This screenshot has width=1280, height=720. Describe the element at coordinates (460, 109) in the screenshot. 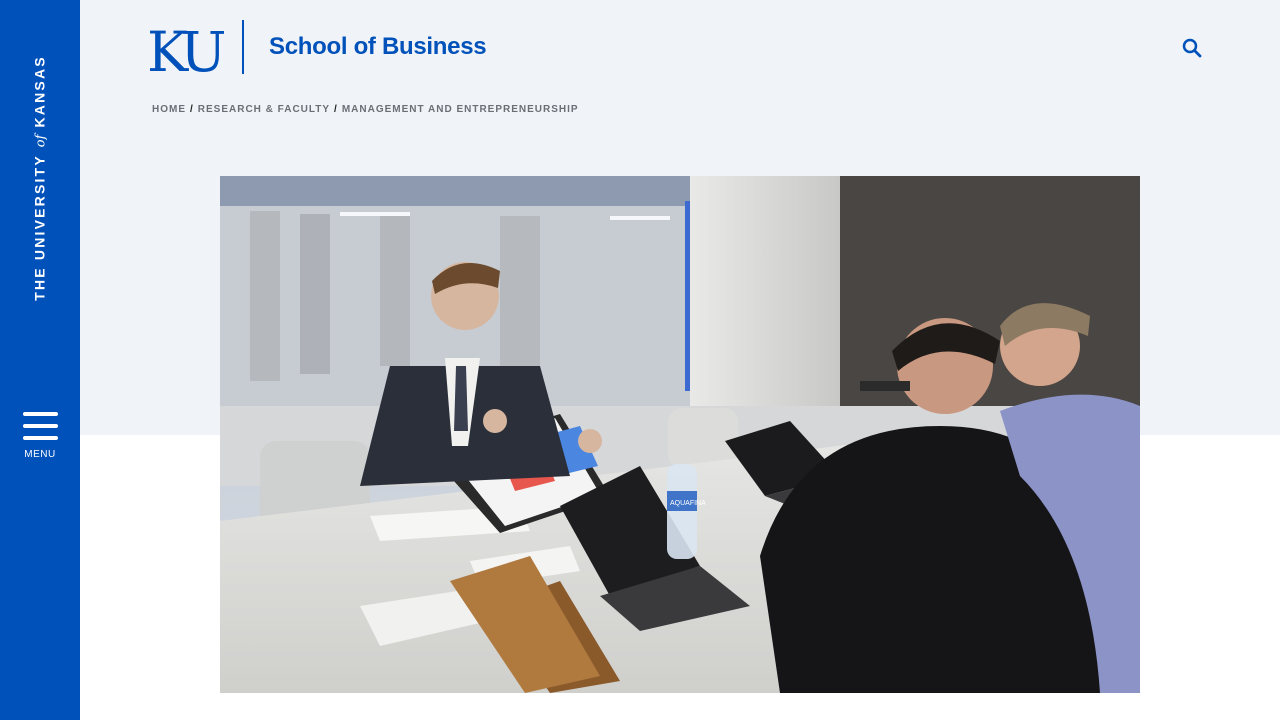

I see `breadcrumb-management: MANAGEMENT AND ENTREPRENEURSHIP` at that location.